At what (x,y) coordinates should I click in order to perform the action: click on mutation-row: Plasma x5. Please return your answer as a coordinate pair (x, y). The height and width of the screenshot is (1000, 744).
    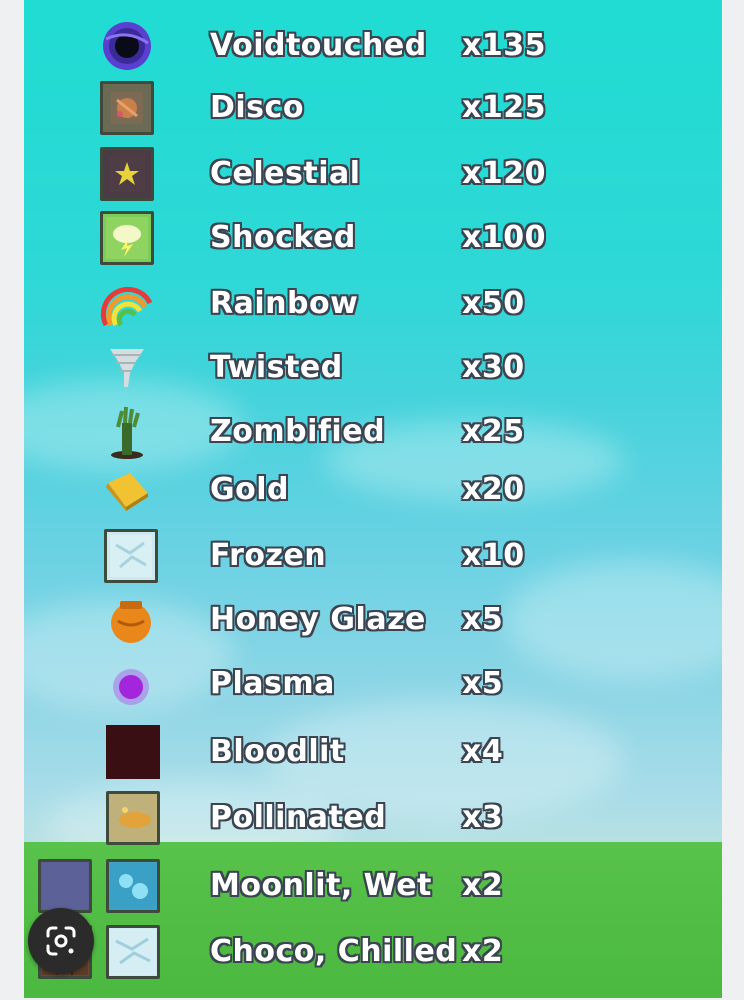
    Looking at the image, I should click on (373, 684).